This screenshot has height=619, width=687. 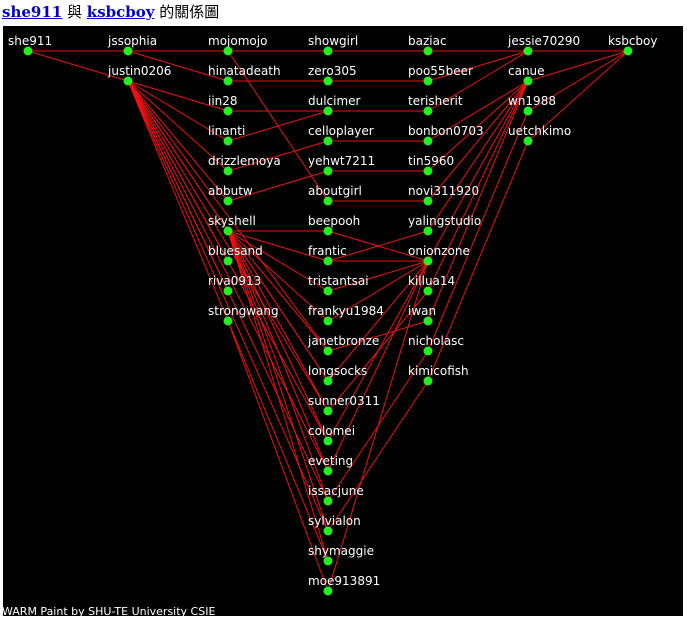 What do you see at coordinates (30, 41) in the screenshot?
I see `node-label: she911` at bounding box center [30, 41].